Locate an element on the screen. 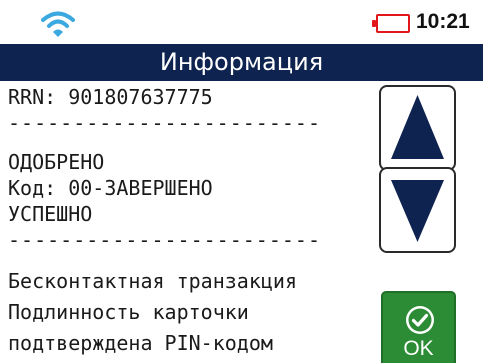  ok-label: OK is located at coordinates (418, 348).